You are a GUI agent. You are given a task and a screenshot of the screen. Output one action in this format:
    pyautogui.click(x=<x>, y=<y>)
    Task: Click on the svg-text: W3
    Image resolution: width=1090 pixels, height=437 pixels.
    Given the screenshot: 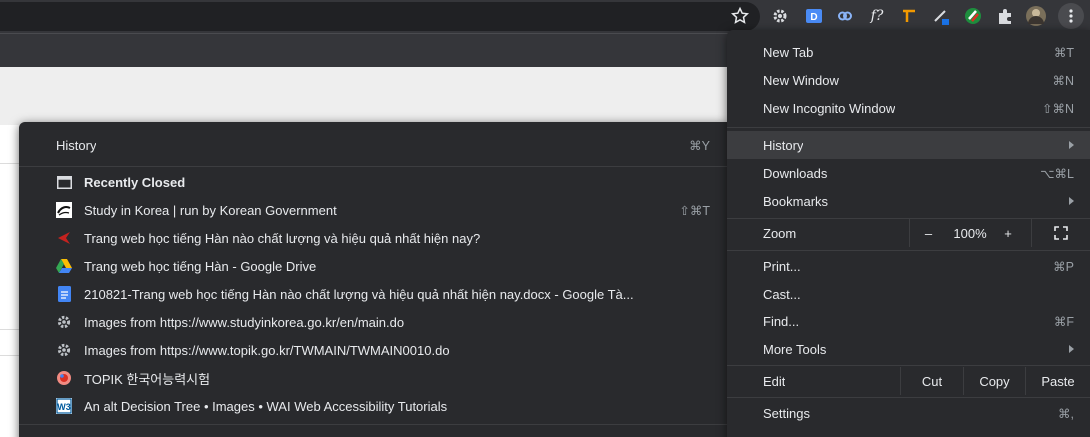 What is the action you would take?
    pyautogui.click(x=64, y=407)
    